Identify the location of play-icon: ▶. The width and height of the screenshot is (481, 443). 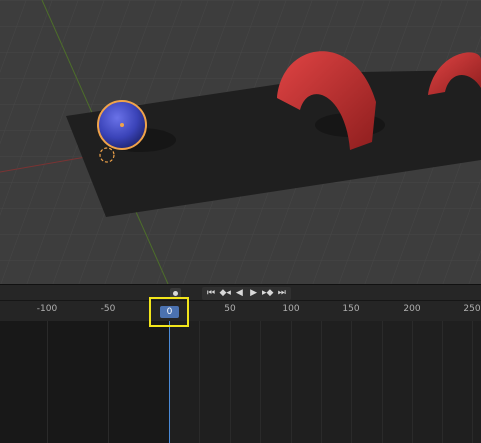
(253, 293).